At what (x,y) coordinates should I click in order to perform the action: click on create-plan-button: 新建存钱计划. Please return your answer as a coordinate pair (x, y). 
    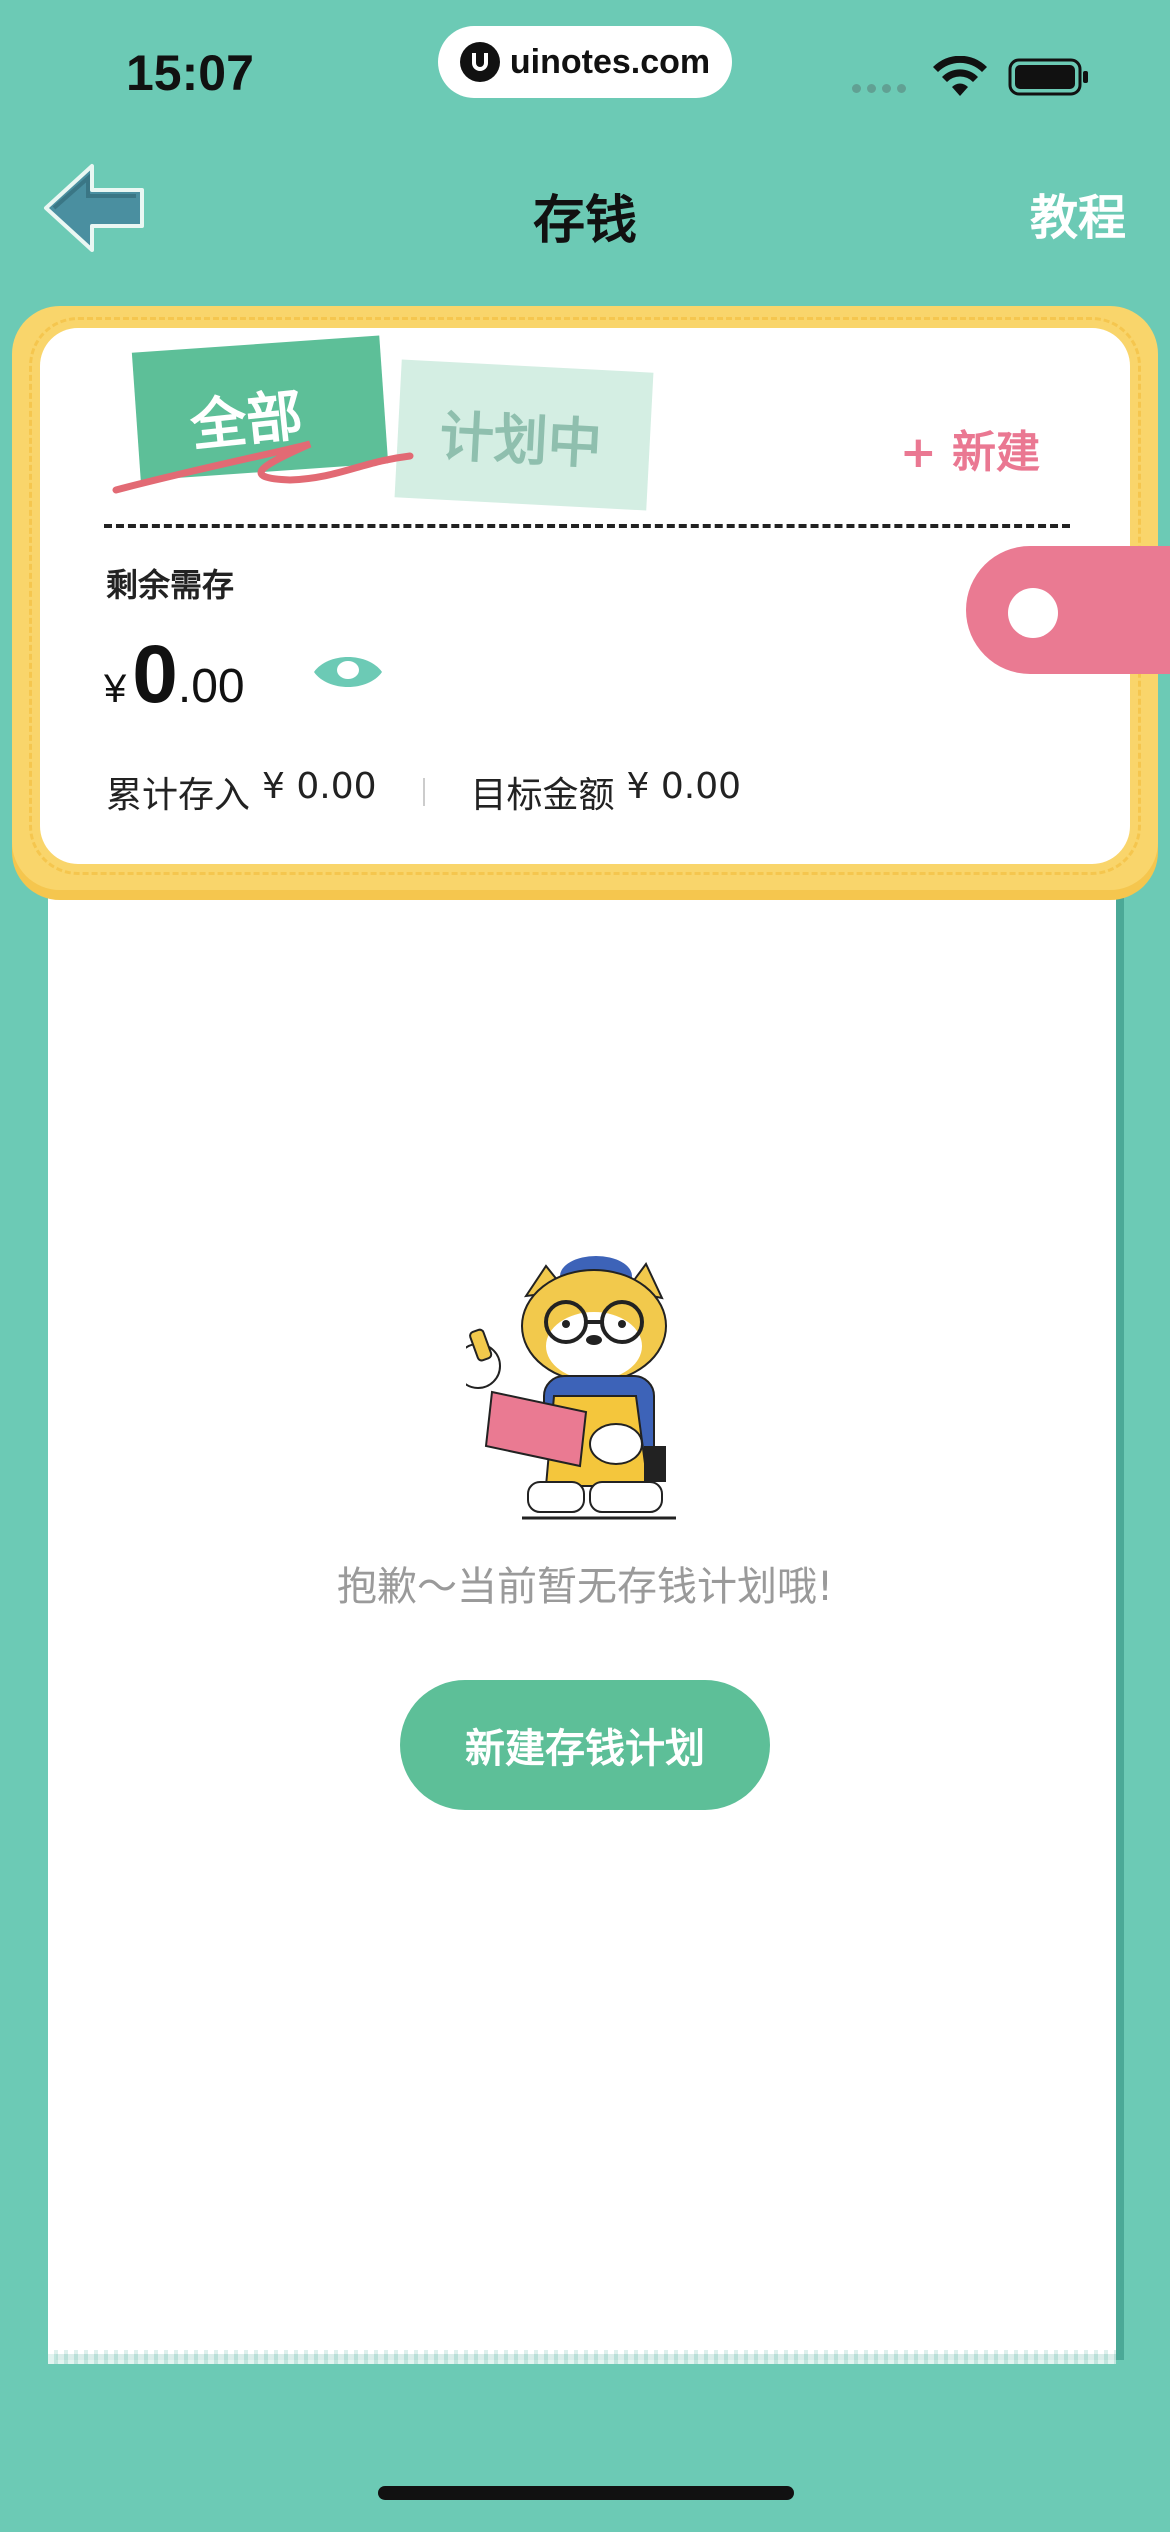
    Looking at the image, I should click on (585, 1745).